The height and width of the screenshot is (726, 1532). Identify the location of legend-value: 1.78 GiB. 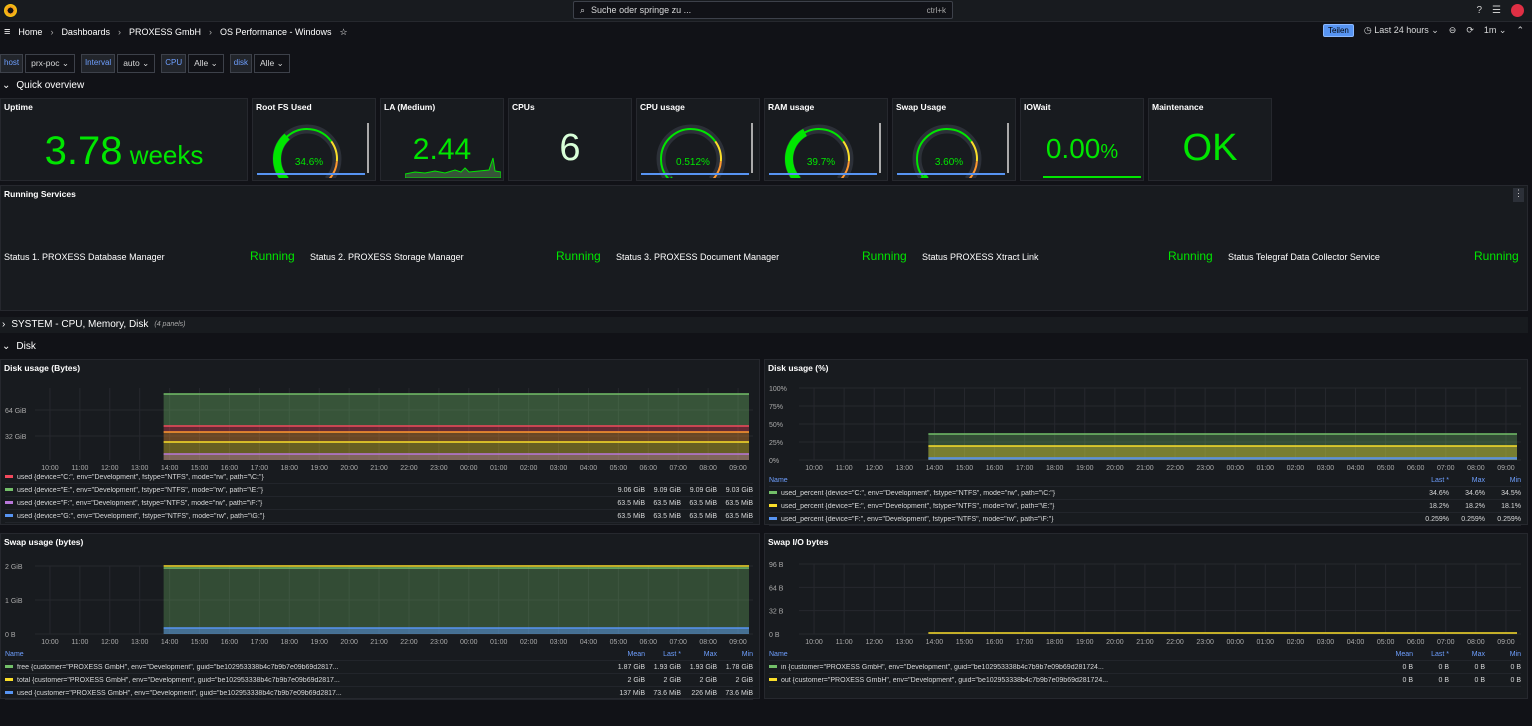
(739, 667).